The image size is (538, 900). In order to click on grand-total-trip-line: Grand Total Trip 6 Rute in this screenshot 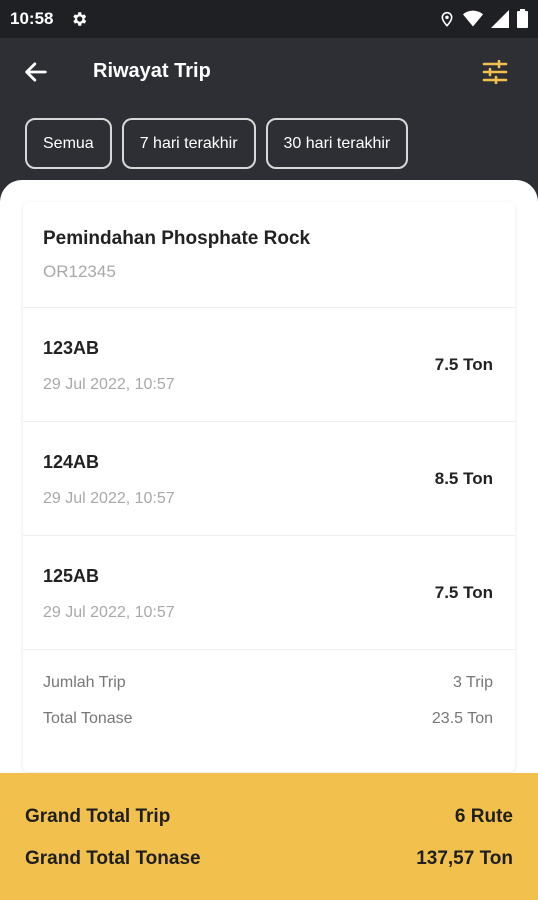, I will do `click(269, 817)`.